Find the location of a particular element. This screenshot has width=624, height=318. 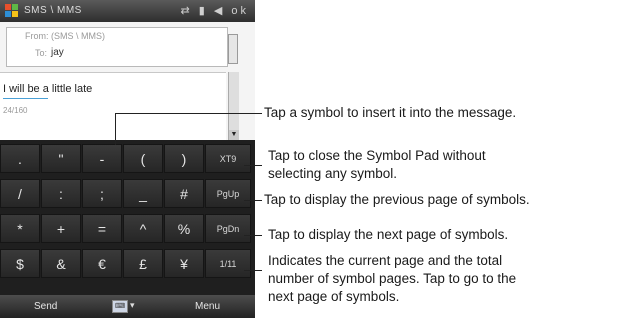

symbol-key-2-4: % is located at coordinates (184, 228).